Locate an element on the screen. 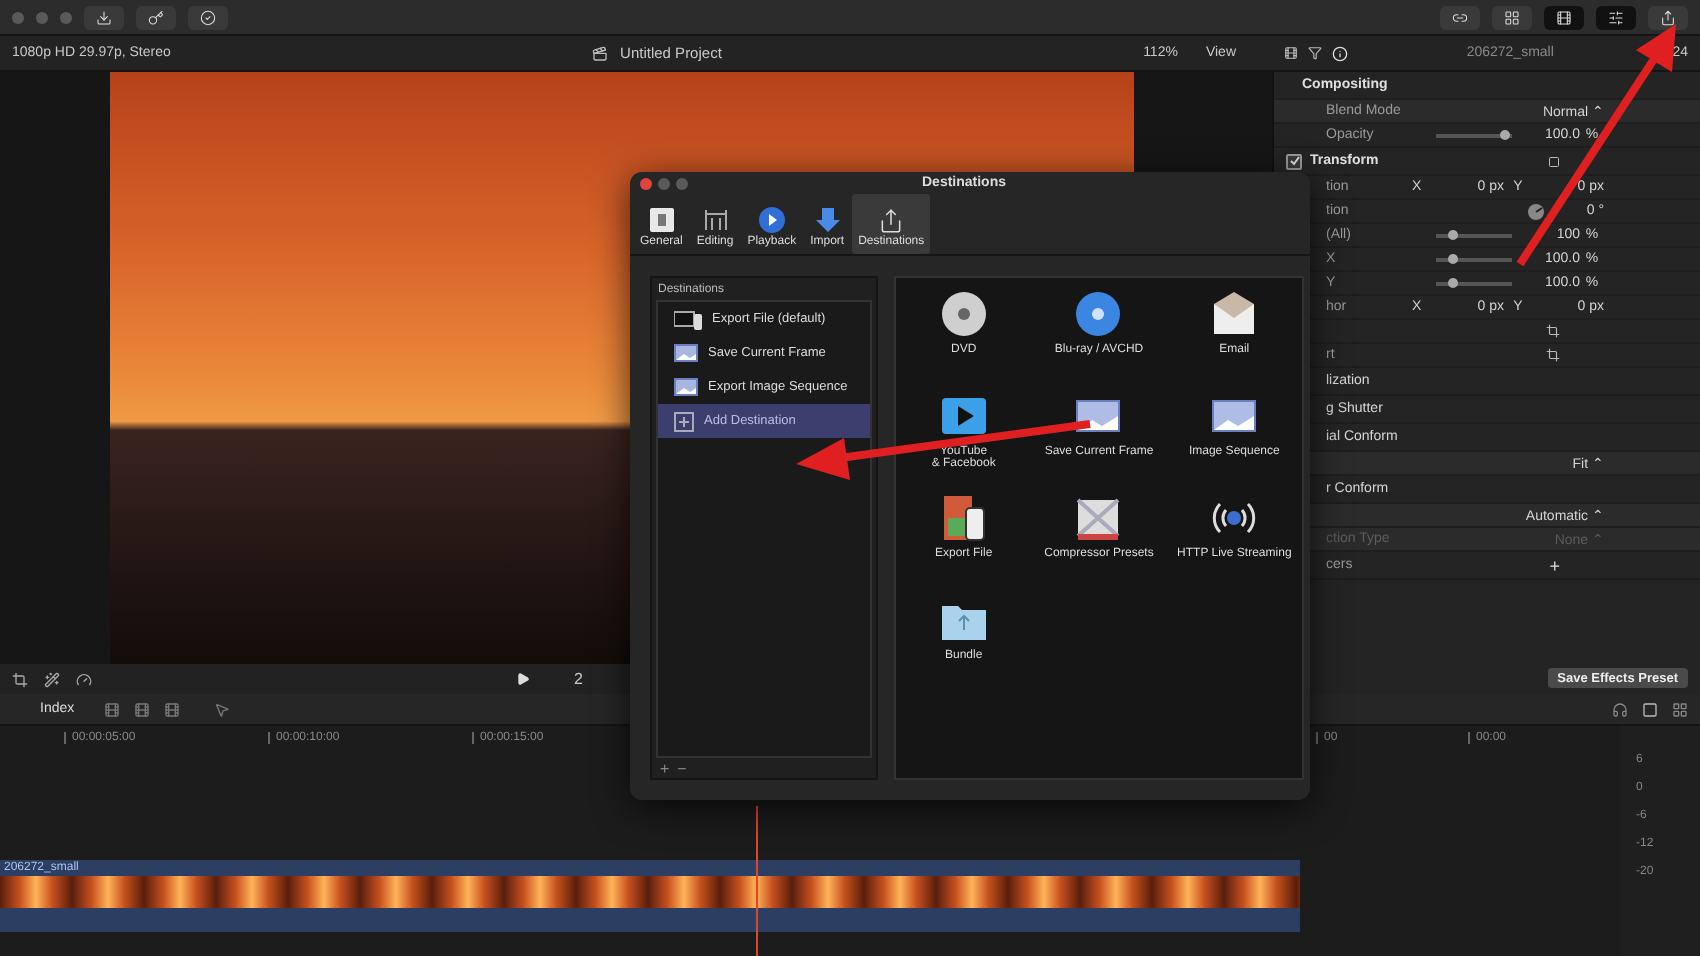 The image size is (1700, 956). video-icon is located at coordinates (963, 416).